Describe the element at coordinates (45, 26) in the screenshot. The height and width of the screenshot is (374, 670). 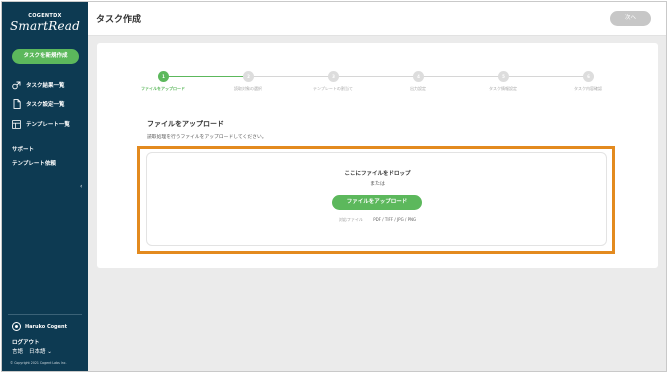
I see `brand-logo: SmartRead` at that location.